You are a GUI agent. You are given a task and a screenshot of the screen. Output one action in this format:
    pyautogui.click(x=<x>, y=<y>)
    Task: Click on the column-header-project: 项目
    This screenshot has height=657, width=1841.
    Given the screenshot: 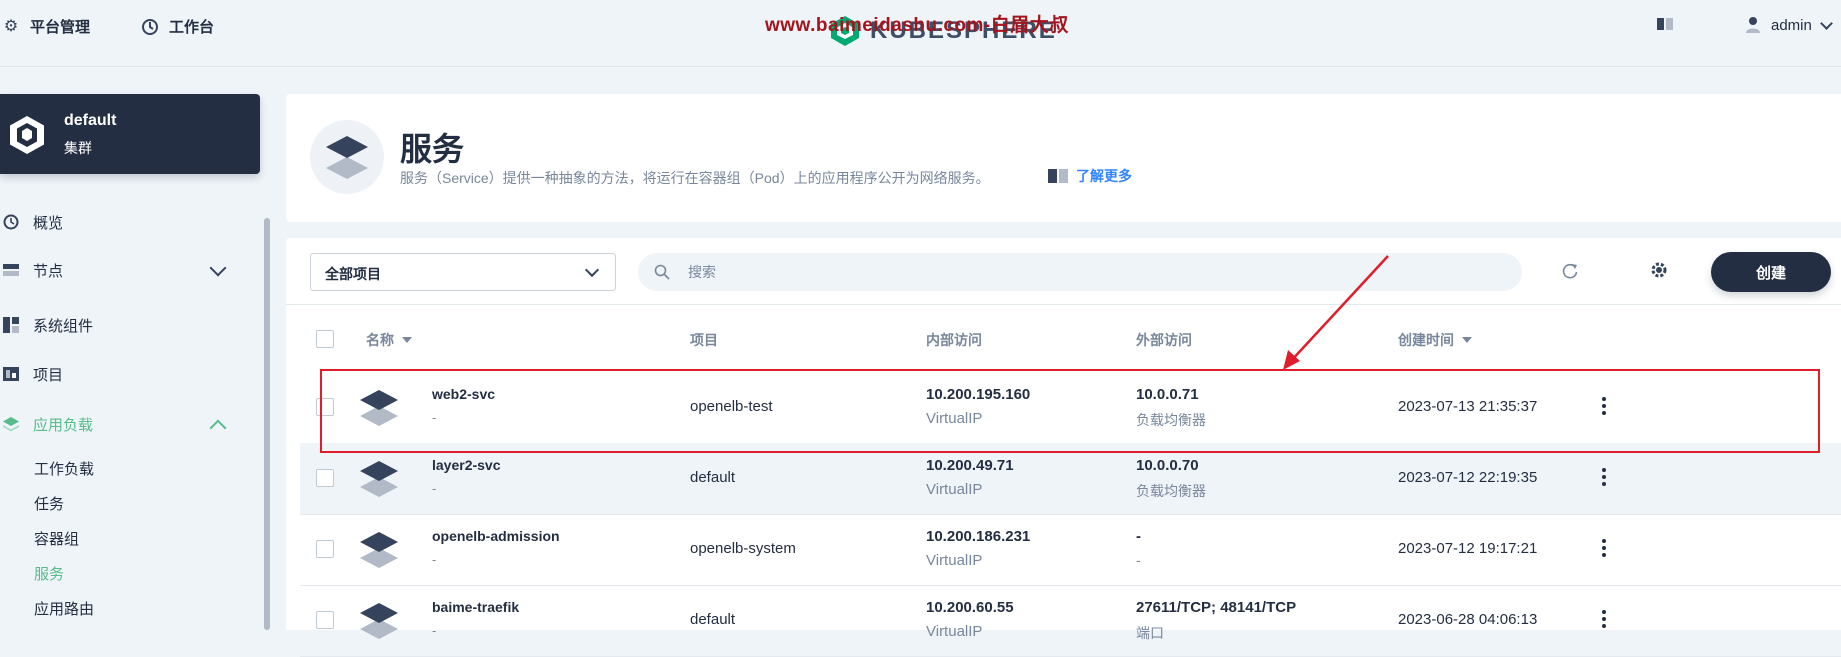 What is the action you would take?
    pyautogui.click(x=704, y=340)
    